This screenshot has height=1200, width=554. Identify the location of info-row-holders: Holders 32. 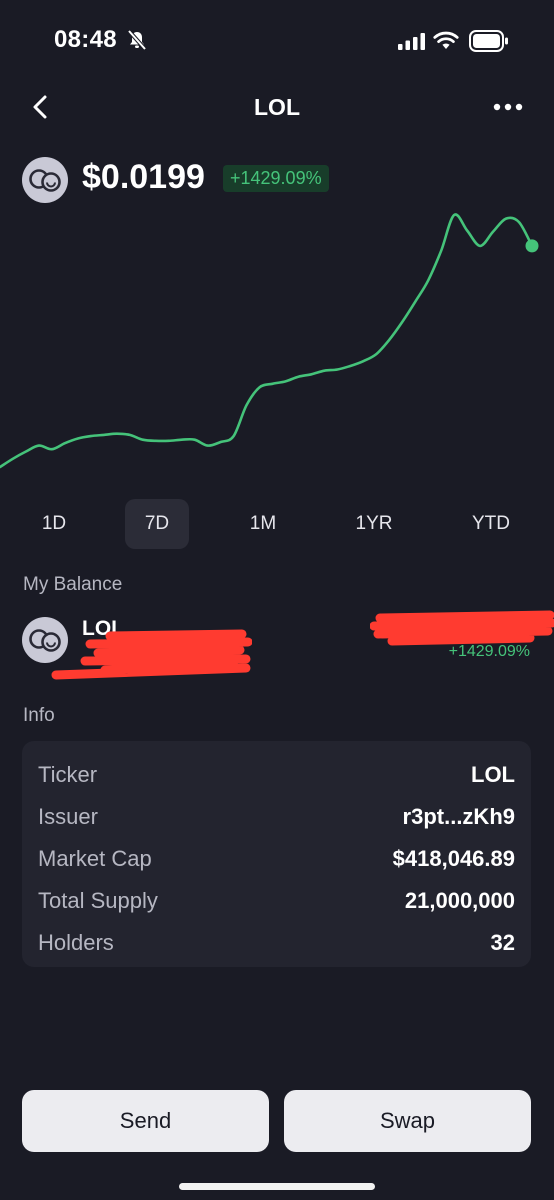
(276, 943).